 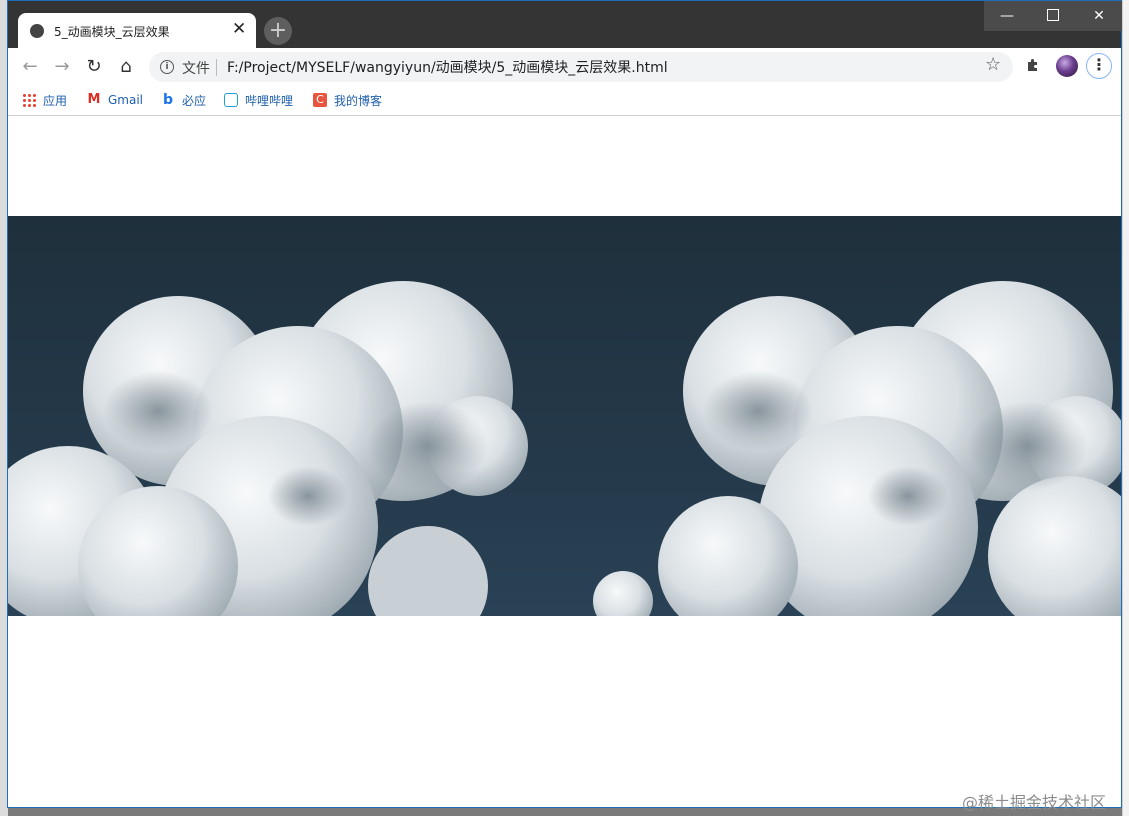 I want to click on bookmark-bilibili: 哔哩哔哩, so click(x=258, y=100).